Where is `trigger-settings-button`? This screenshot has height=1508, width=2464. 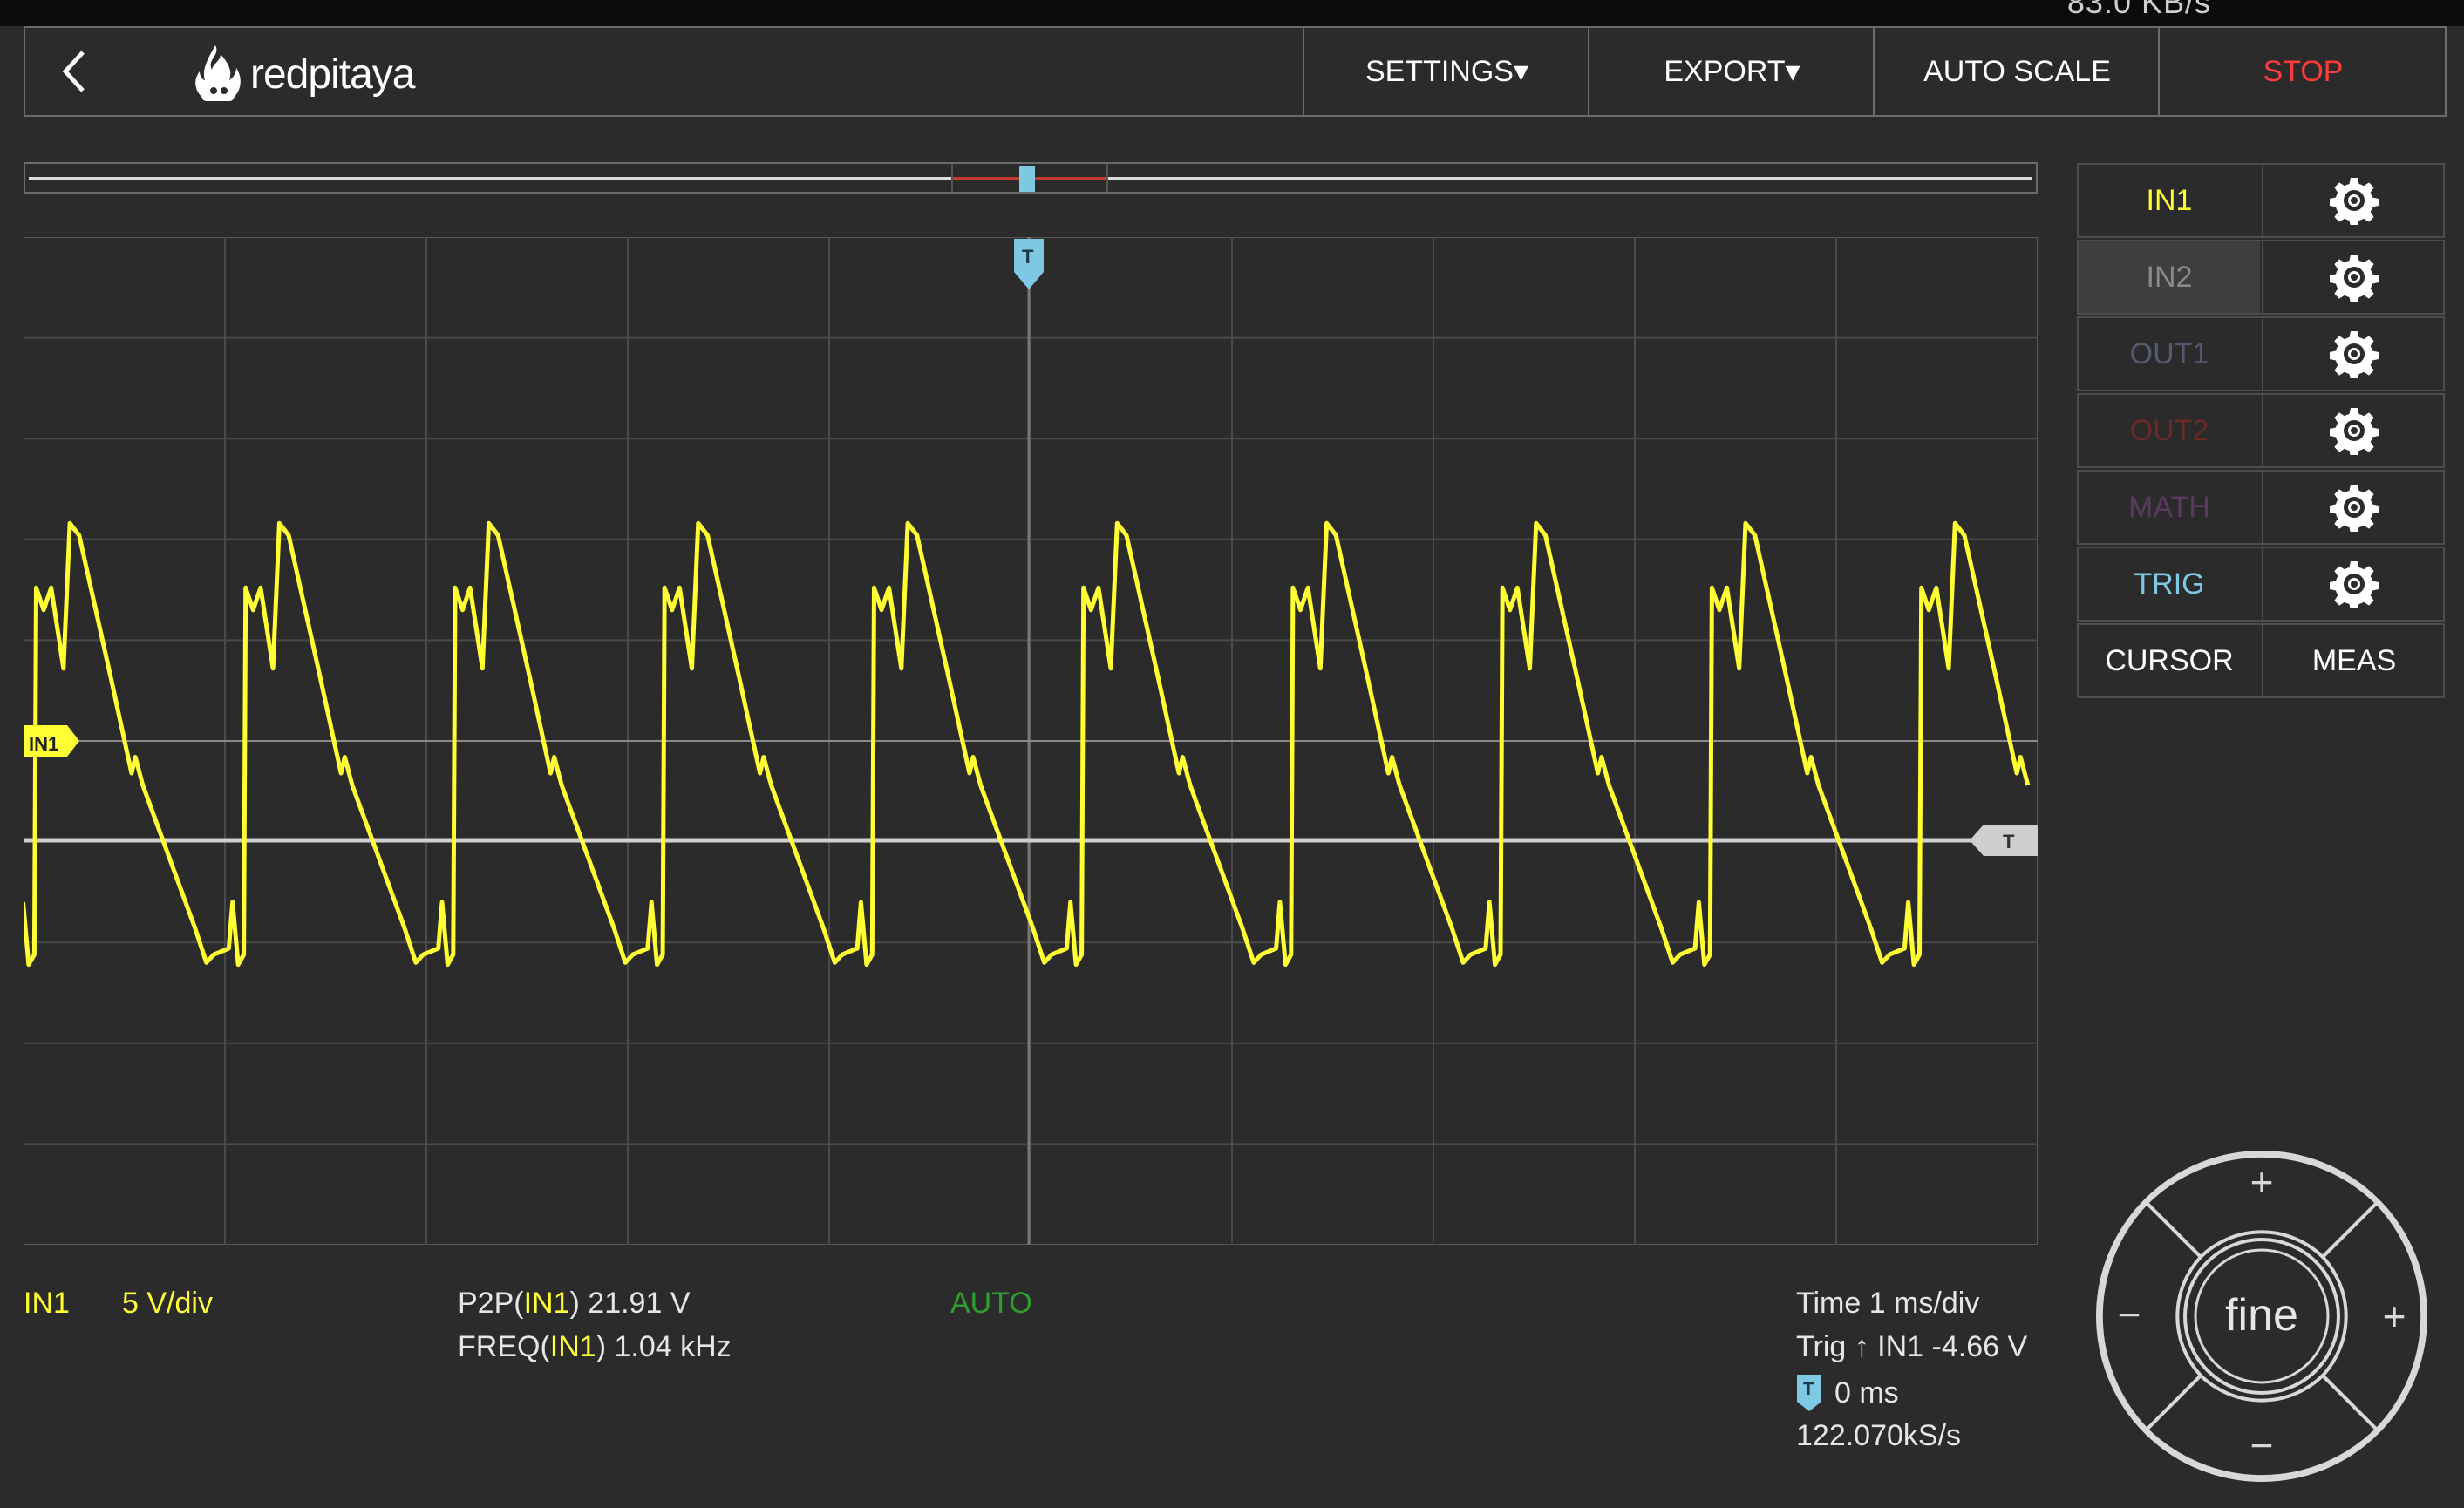
trigger-settings-button is located at coordinates (2353, 584).